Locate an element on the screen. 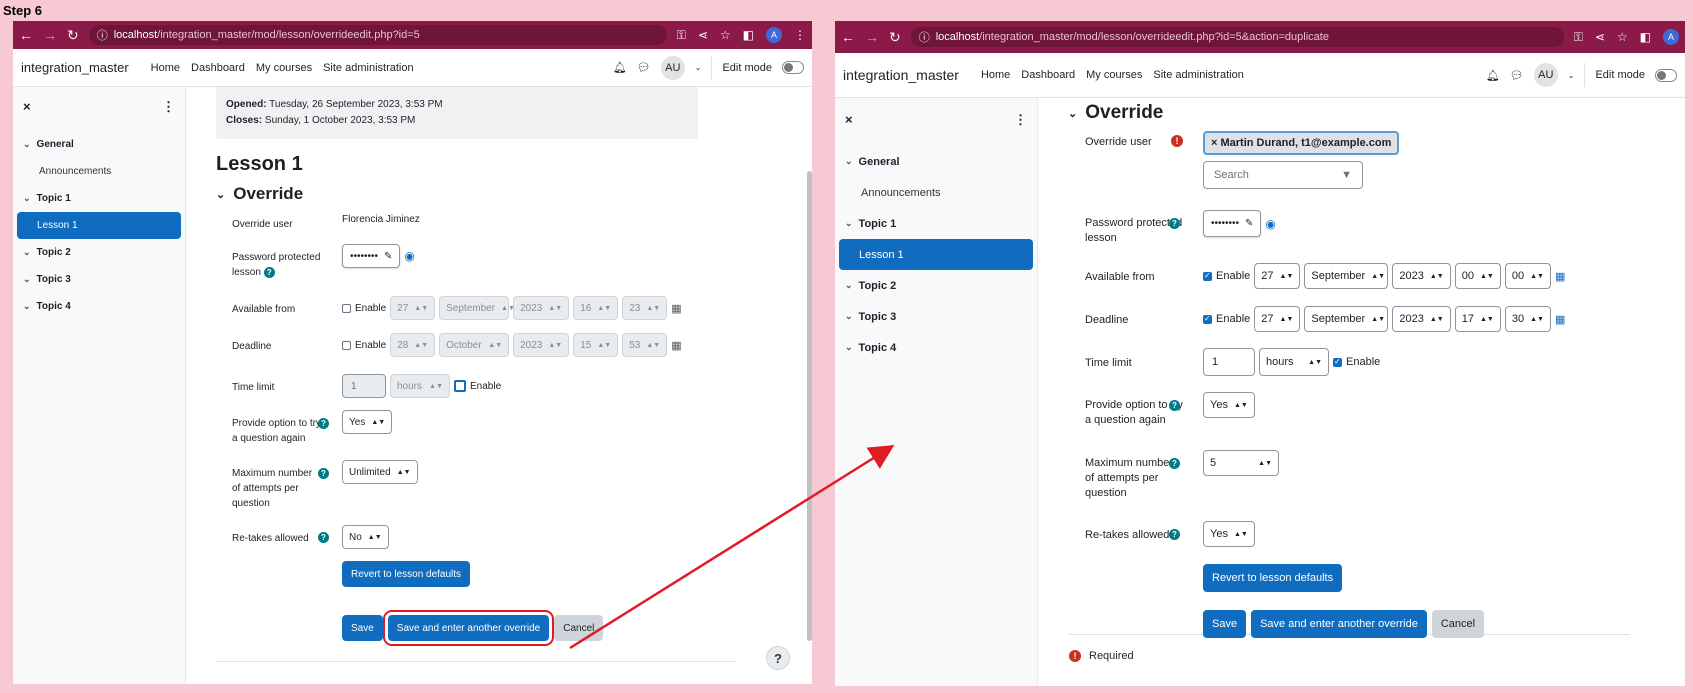  deadline-day-select: 28 ▲▼ is located at coordinates (413, 345).